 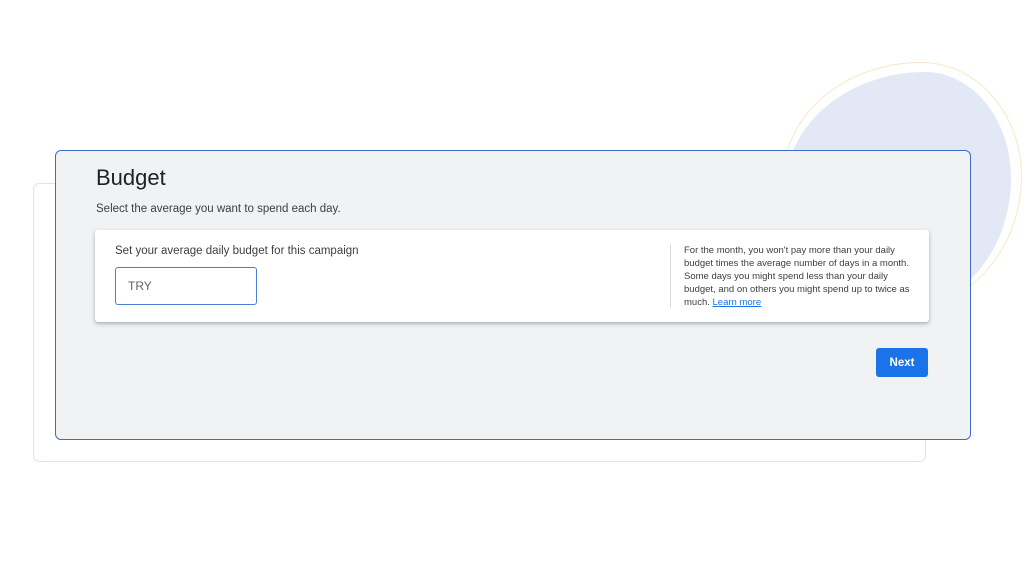 I want to click on page-title: Budget, so click(x=131, y=177).